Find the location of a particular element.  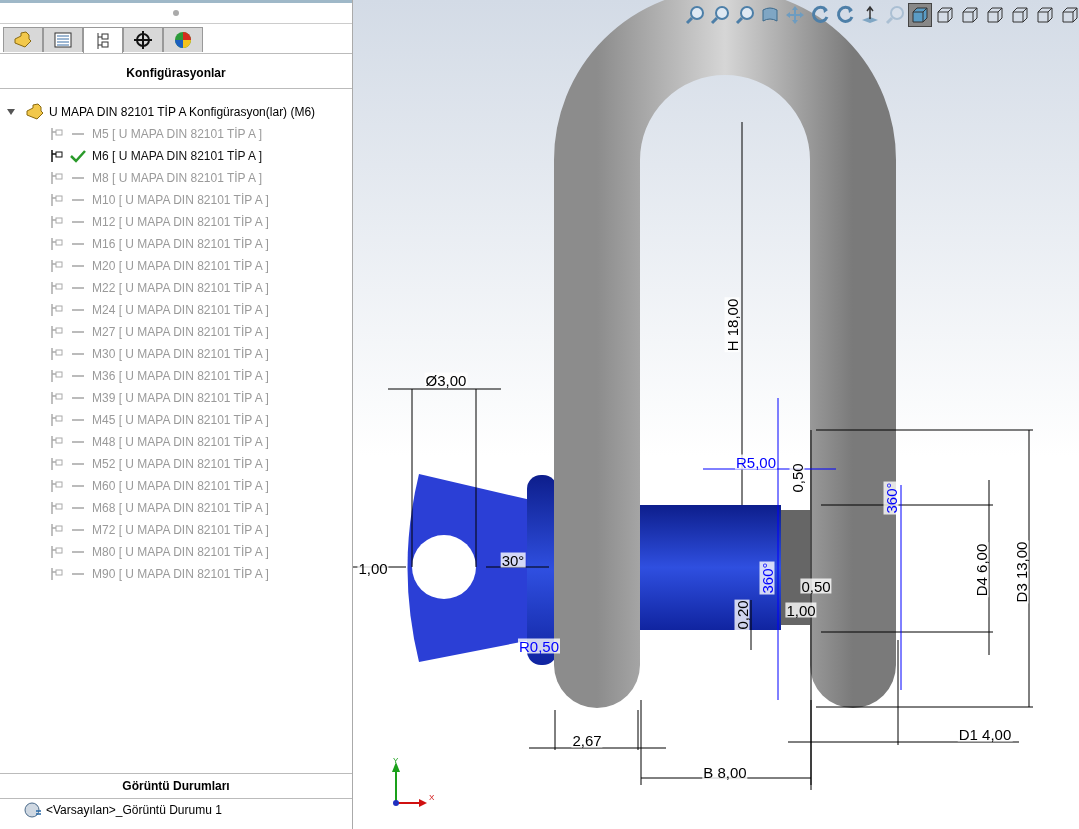

display-state-item: <Varsayılan>_Görüntü Durumu 1 is located at coordinates (134, 810).